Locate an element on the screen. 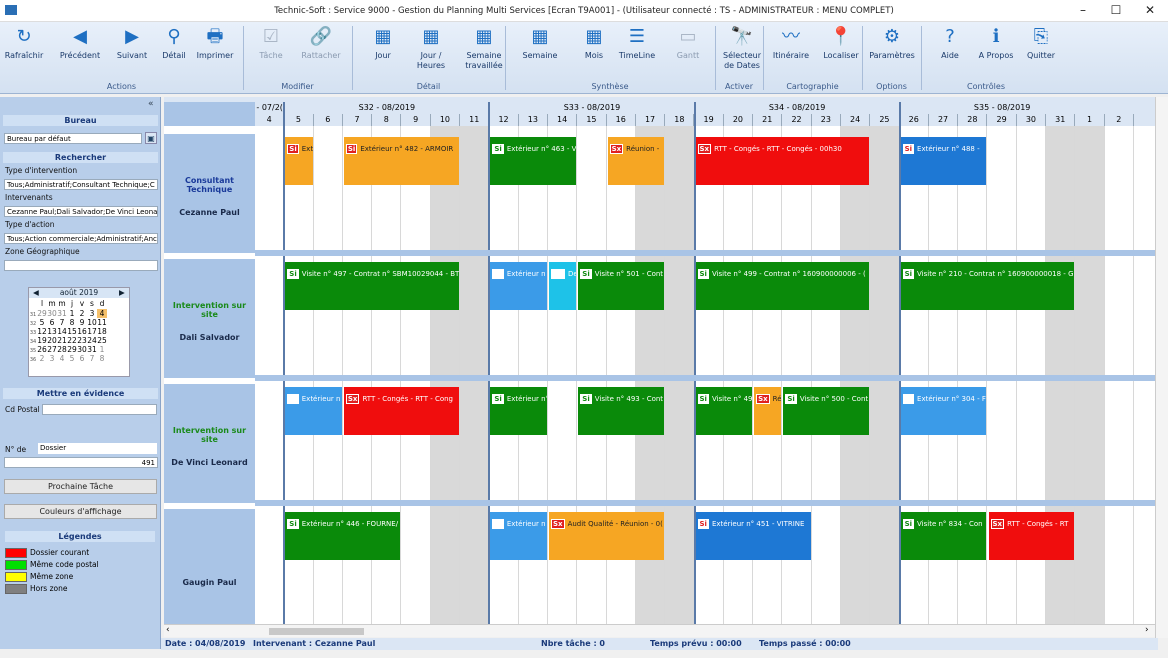 This screenshot has width=1168, height=658. task-block: Si Extérieur n° 451 - VITRINE is located at coordinates (753, 536).